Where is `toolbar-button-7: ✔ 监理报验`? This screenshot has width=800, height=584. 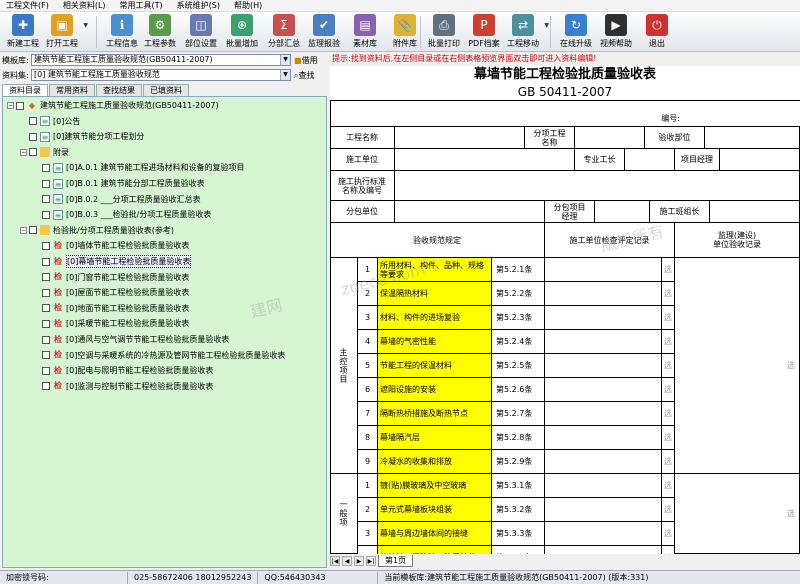 toolbar-button-7: ✔ 监理报验 is located at coordinates (324, 32).